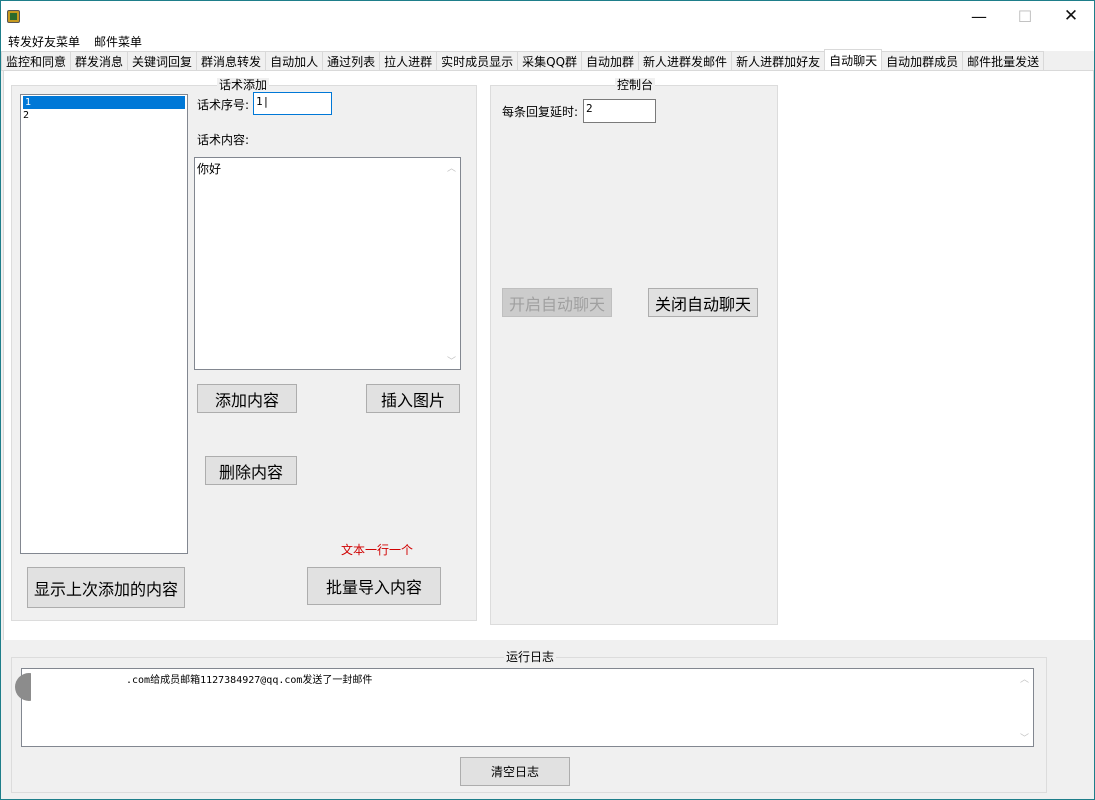  I want to click on delay-input: 2, so click(619, 111).